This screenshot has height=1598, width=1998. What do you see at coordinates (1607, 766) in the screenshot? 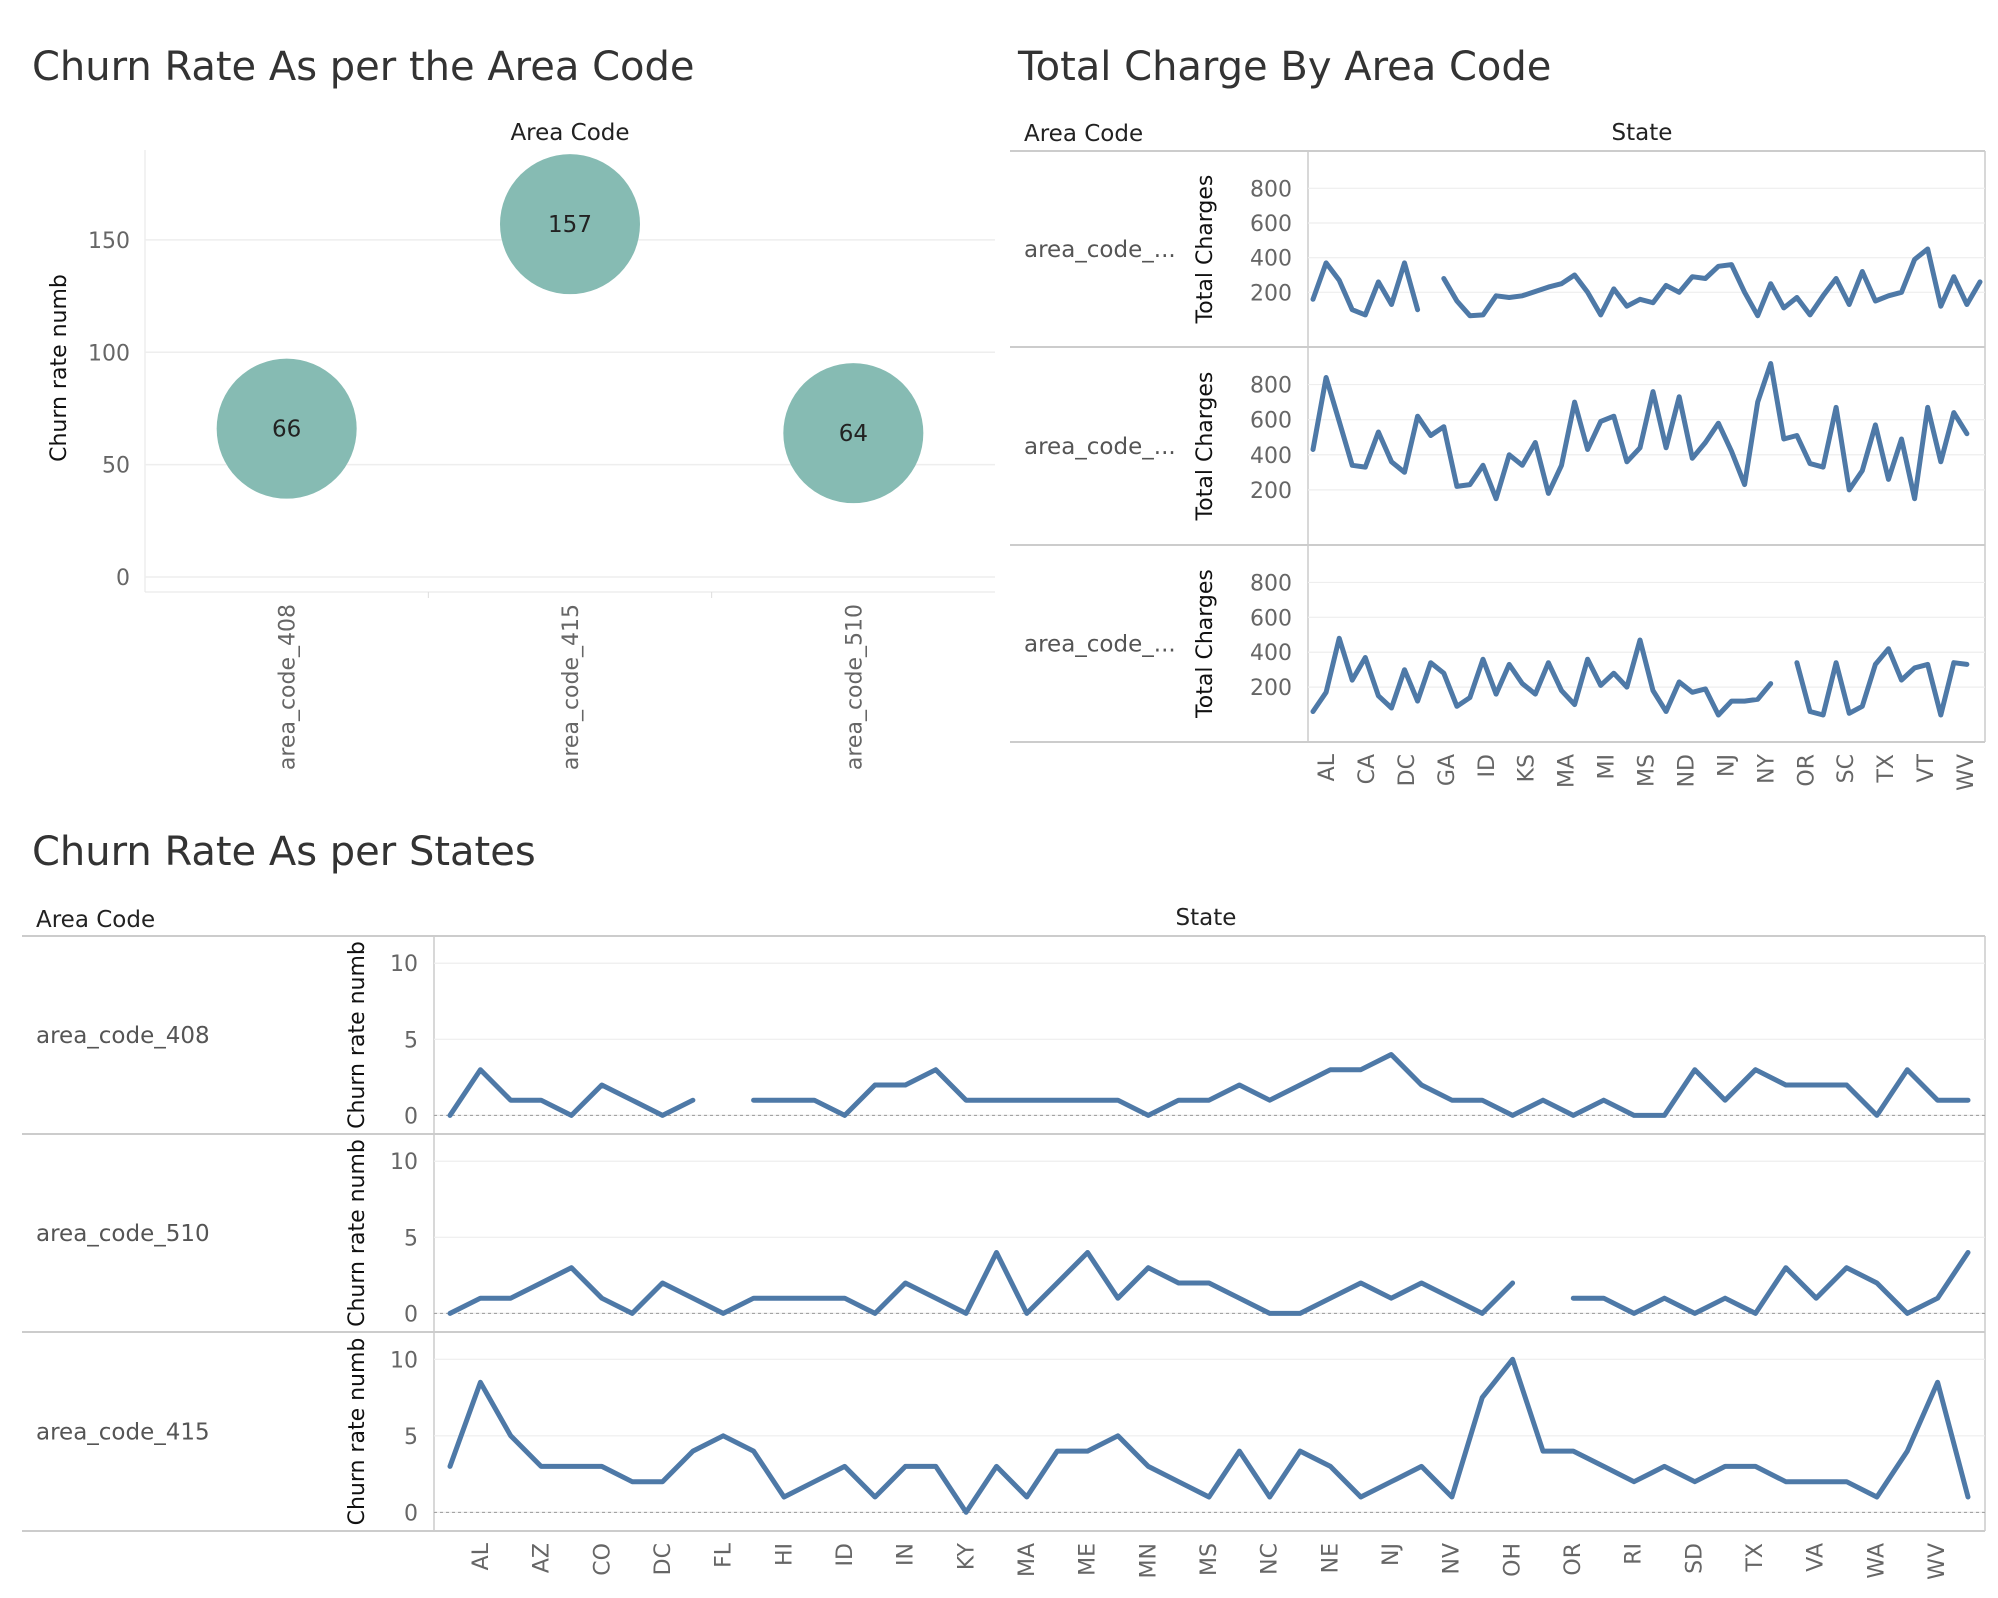
I see `x-tick-label: MI` at bounding box center [1607, 766].